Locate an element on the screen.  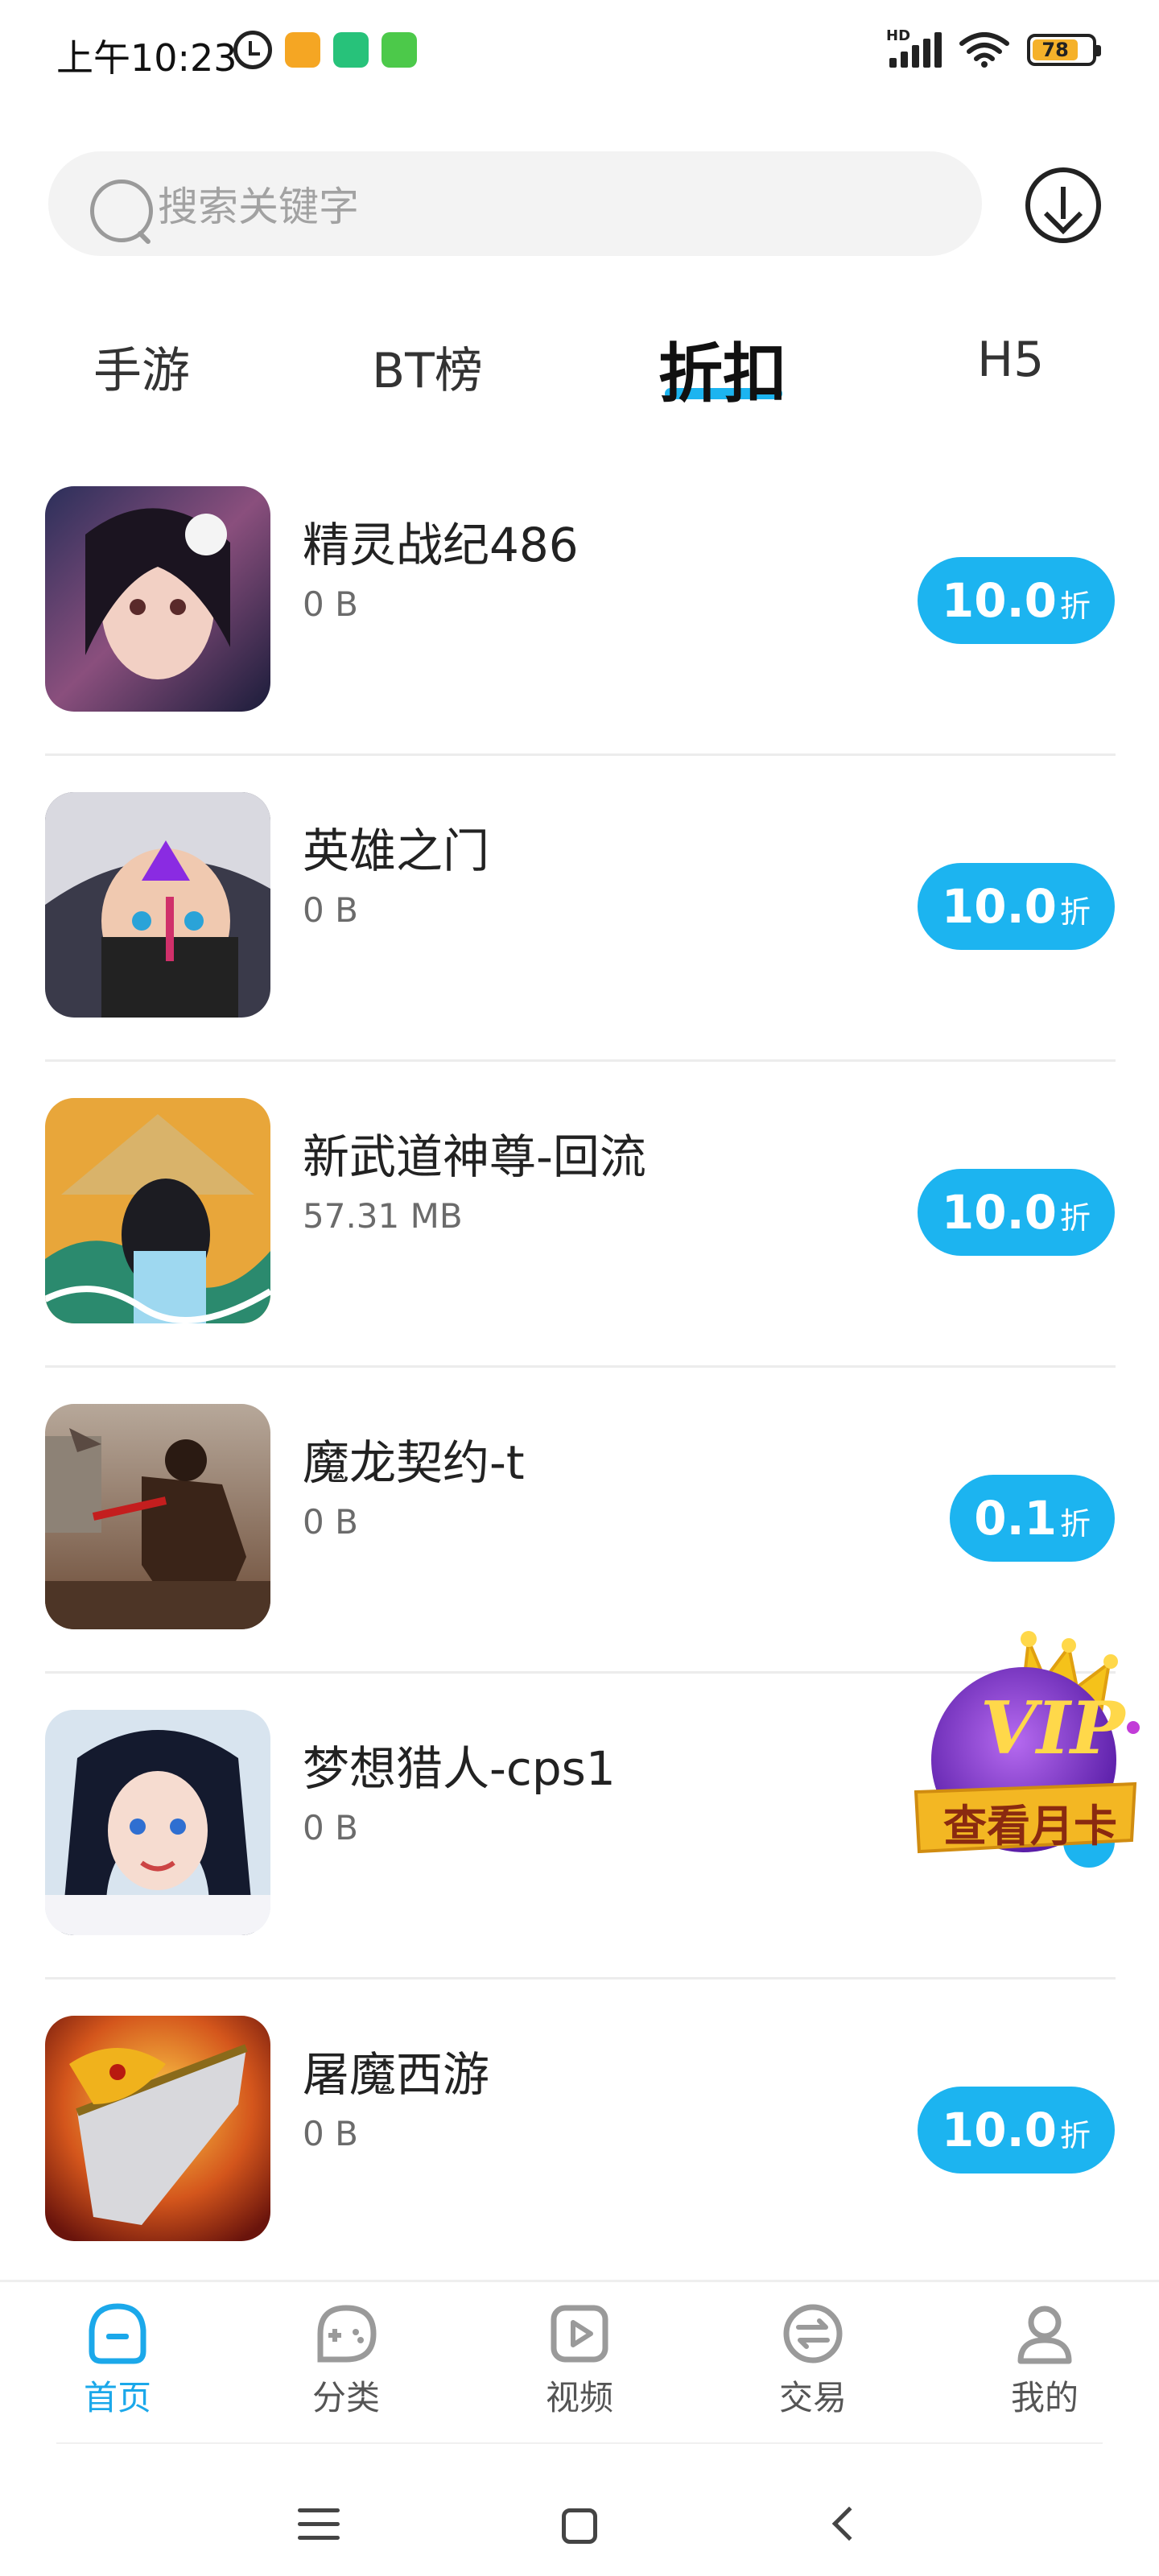
nav-profile: 我的 is located at coordinates (1044, 2360).